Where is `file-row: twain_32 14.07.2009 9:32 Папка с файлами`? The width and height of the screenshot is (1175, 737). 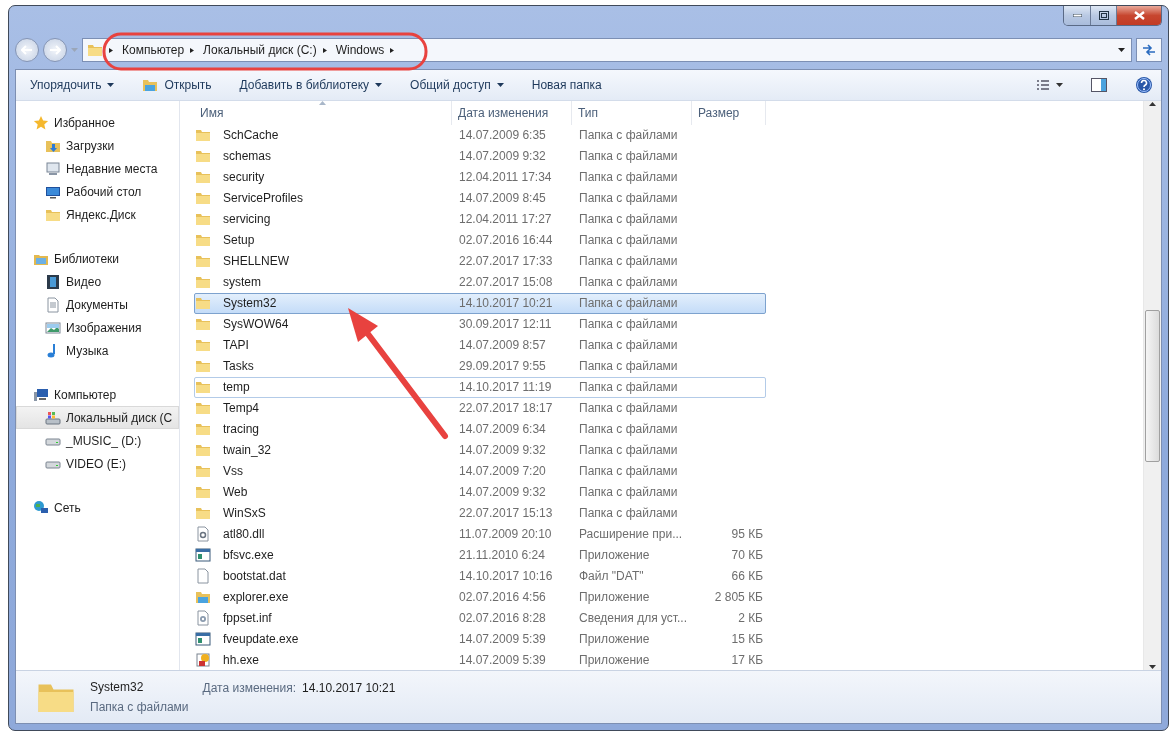
file-row: twain_32 14.07.2009 9:32 Папка с файлами is located at coordinates (480, 450).